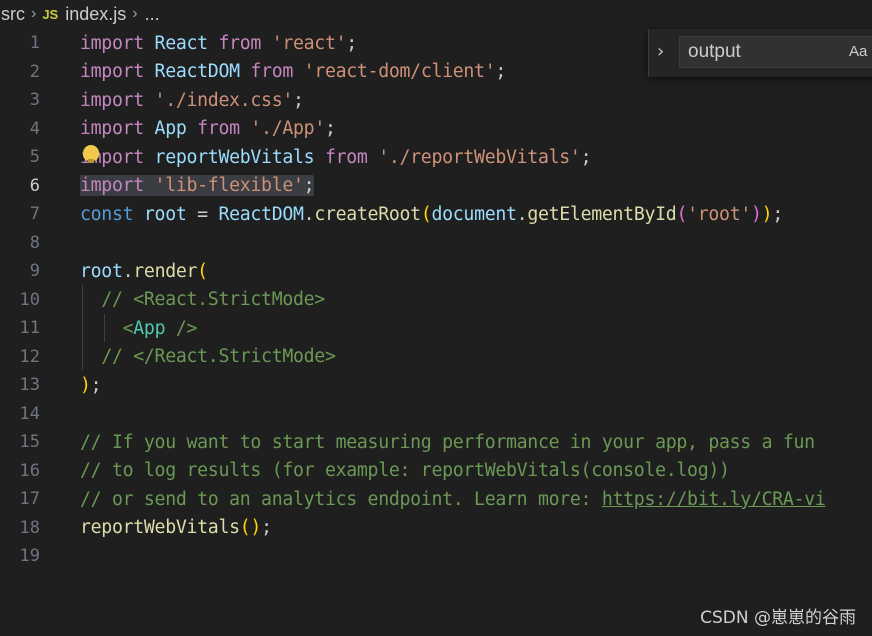 This screenshot has width=872, height=636. What do you see at coordinates (660, 51) in the screenshot?
I see `toggle-replace-chevron-icon: ›` at bounding box center [660, 51].